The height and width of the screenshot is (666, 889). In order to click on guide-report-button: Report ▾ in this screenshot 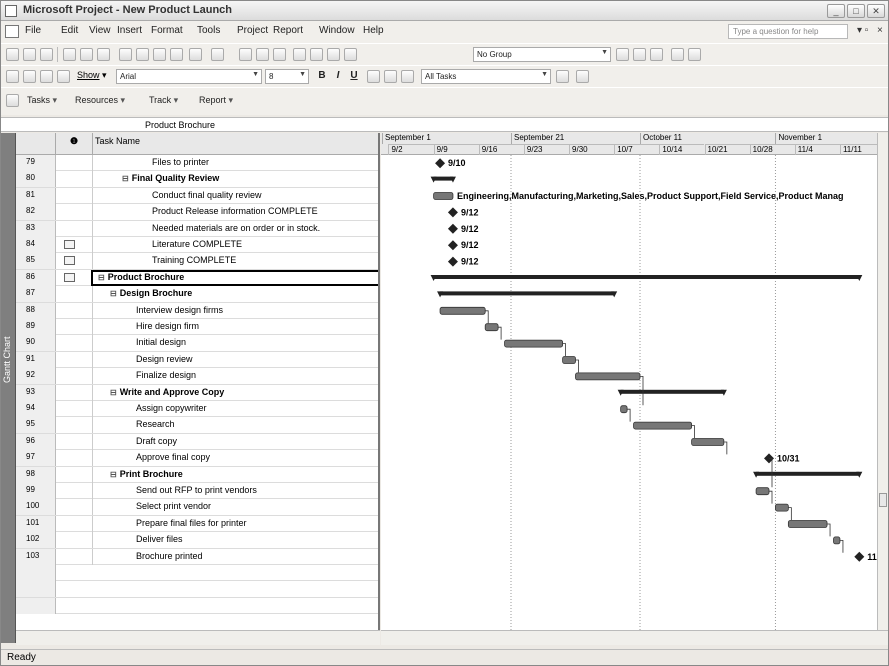, I will do `click(216, 100)`.